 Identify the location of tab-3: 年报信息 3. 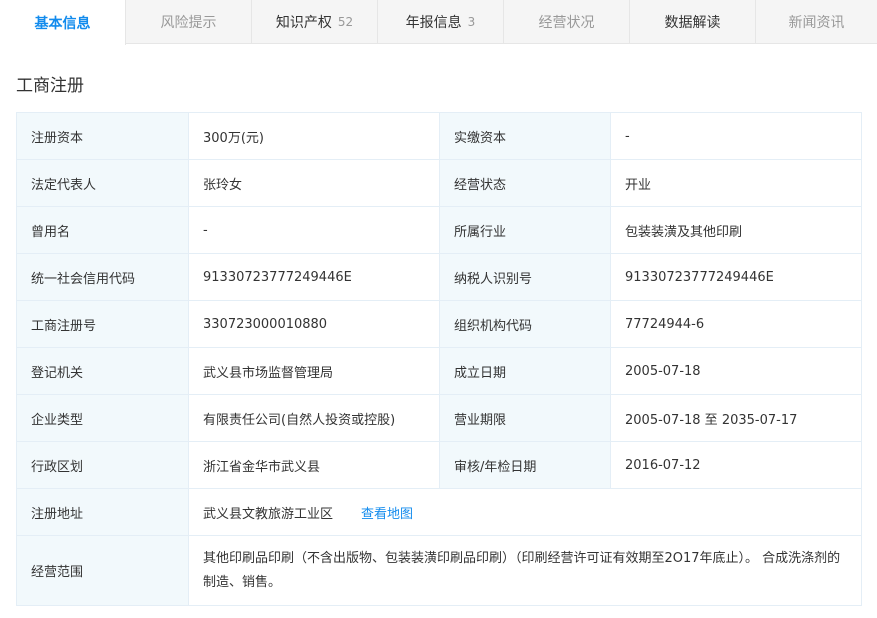
(441, 22).